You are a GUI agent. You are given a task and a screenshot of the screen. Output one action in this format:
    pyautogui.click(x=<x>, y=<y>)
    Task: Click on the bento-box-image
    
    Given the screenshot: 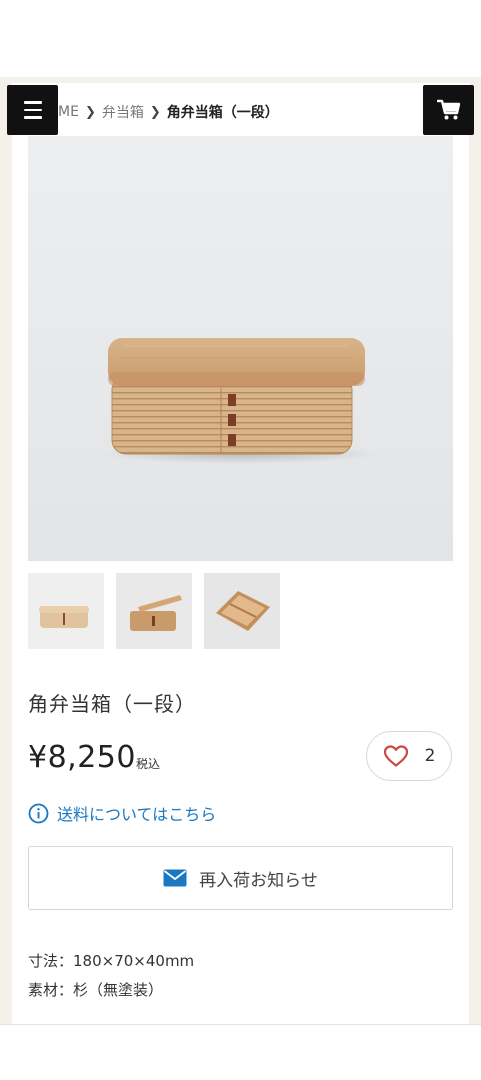 What is the action you would take?
    pyautogui.click(x=240, y=401)
    